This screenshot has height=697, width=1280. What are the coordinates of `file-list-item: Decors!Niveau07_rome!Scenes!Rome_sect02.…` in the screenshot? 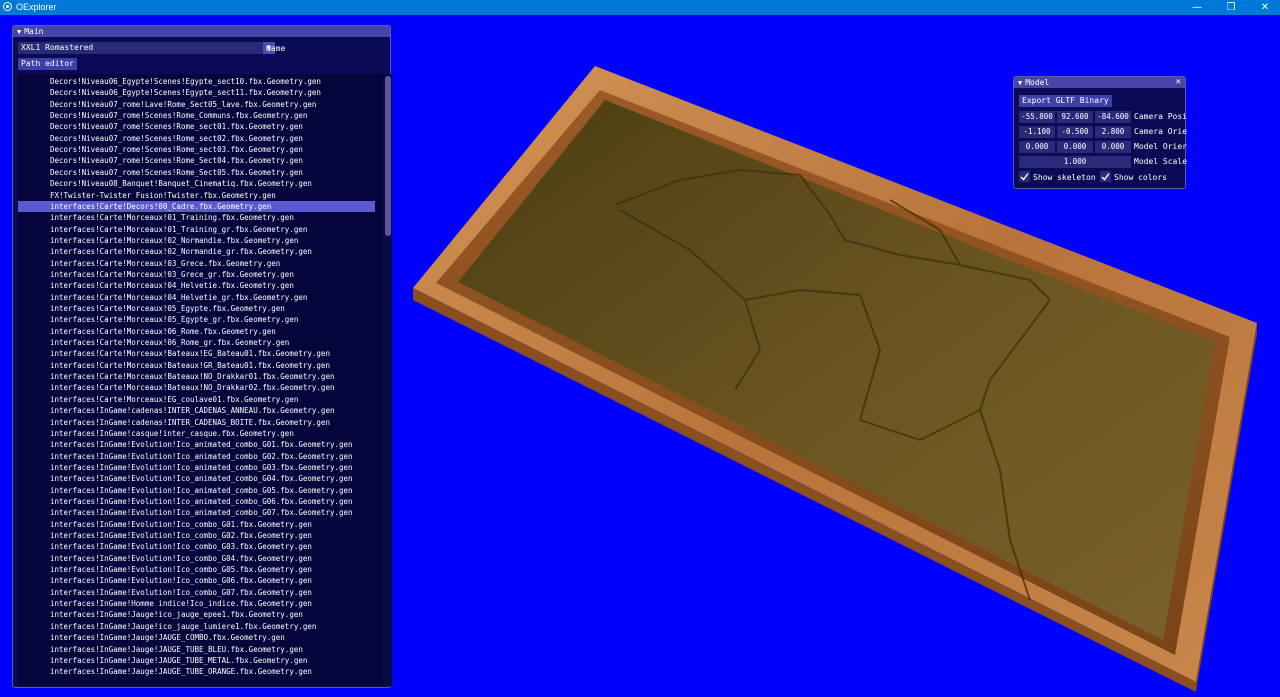 It's located at (196, 138).